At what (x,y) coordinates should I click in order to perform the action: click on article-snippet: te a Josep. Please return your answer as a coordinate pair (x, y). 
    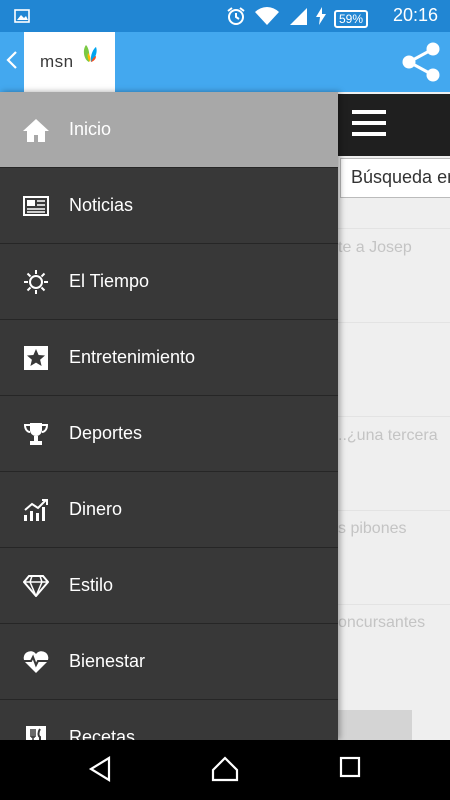
    Looking at the image, I should click on (394, 248).